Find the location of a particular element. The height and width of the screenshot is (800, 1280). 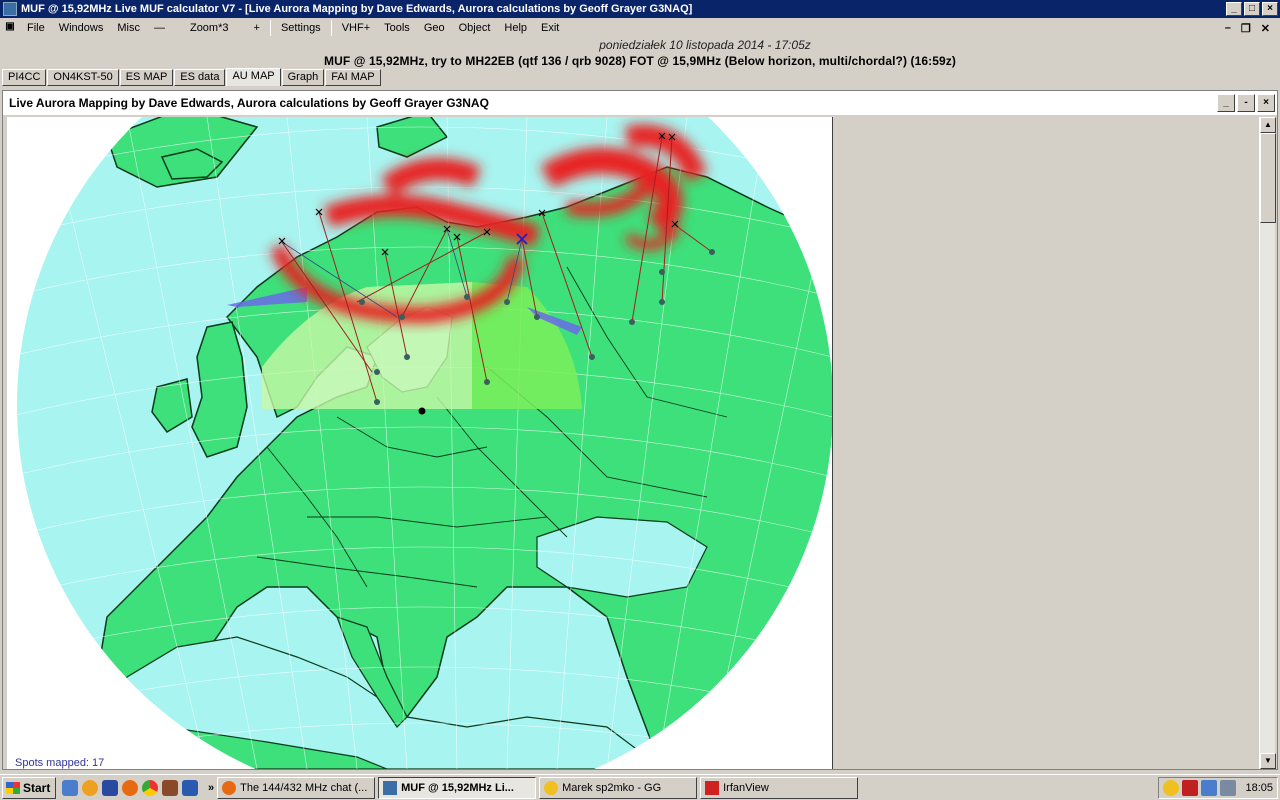

menu-zoom-level: Zoom*3 is located at coordinates (209, 28).